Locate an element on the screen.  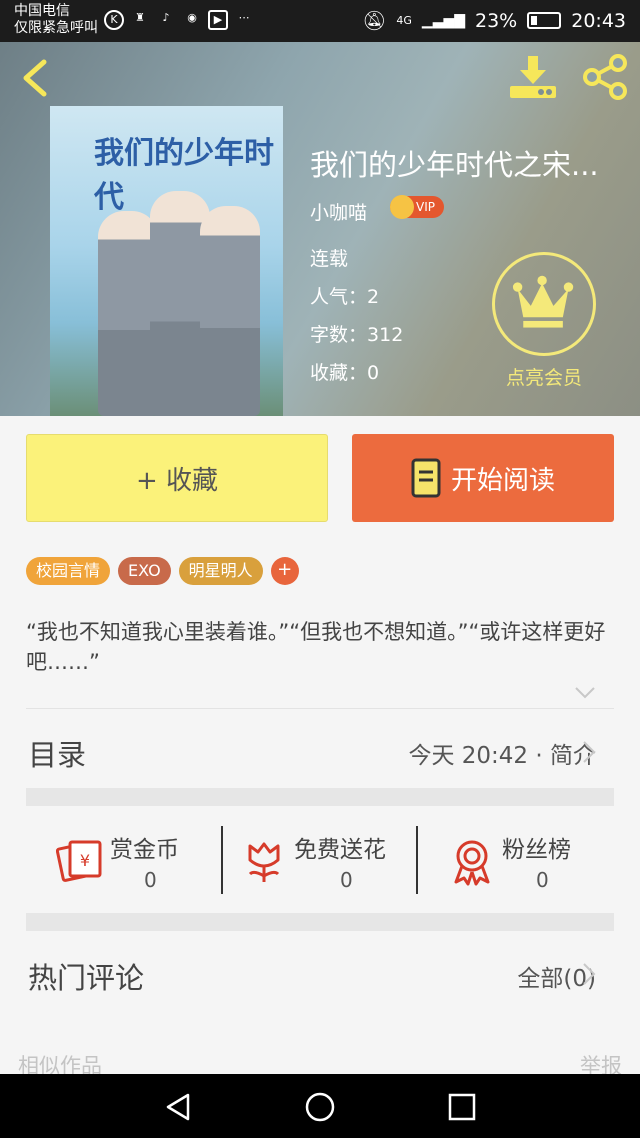
status-right: 🔕︎ 4G ▁▃▅▇ 23% 20:43 is located at coordinates (494, 21).